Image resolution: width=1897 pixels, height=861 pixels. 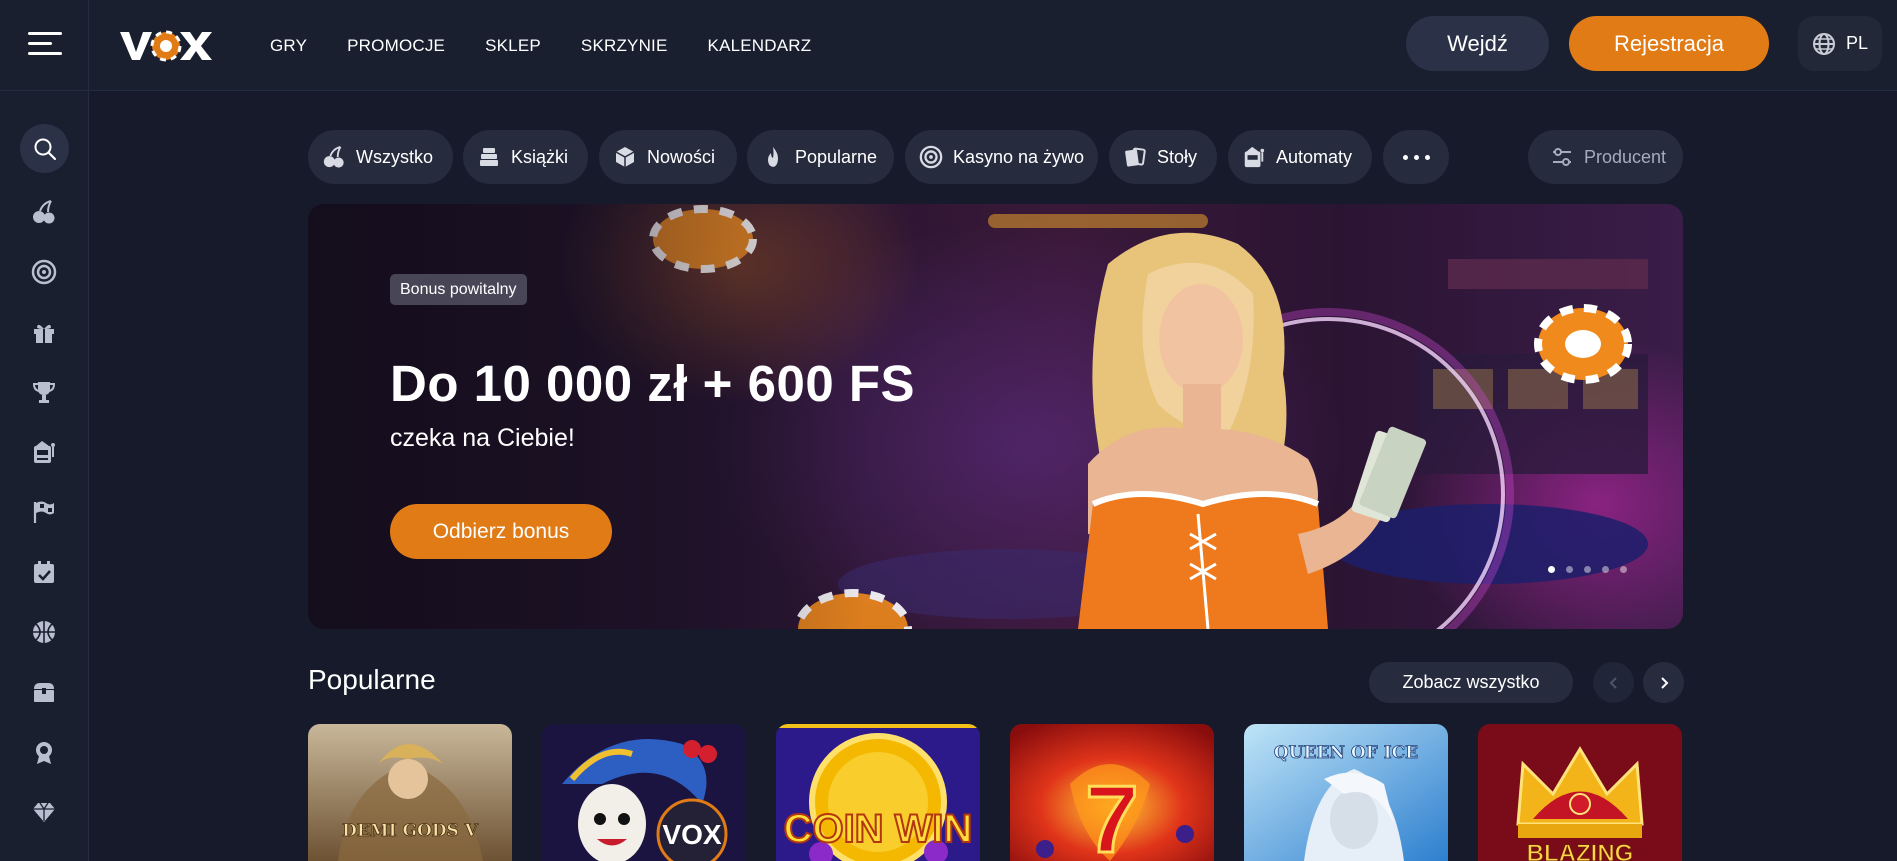 I want to click on claim-bonus-button: Odbierz bonus, so click(x=501, y=531).